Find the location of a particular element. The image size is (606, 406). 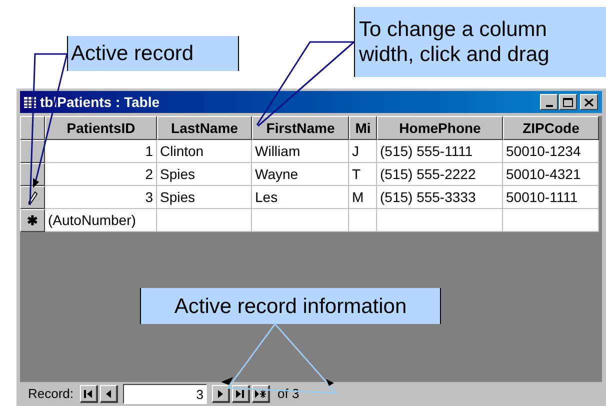

table-cell: M is located at coordinates (363, 197).